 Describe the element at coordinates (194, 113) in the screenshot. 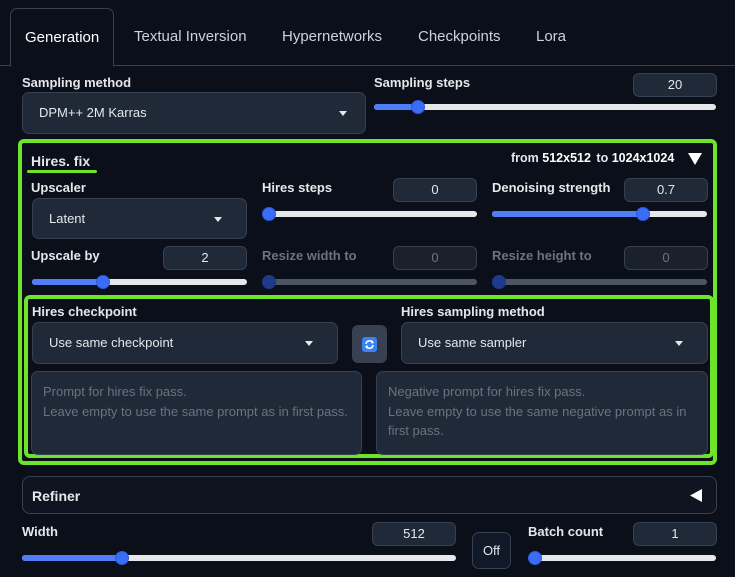

I see `sampling-method-dropdown: DPM++ 2M Karras` at that location.